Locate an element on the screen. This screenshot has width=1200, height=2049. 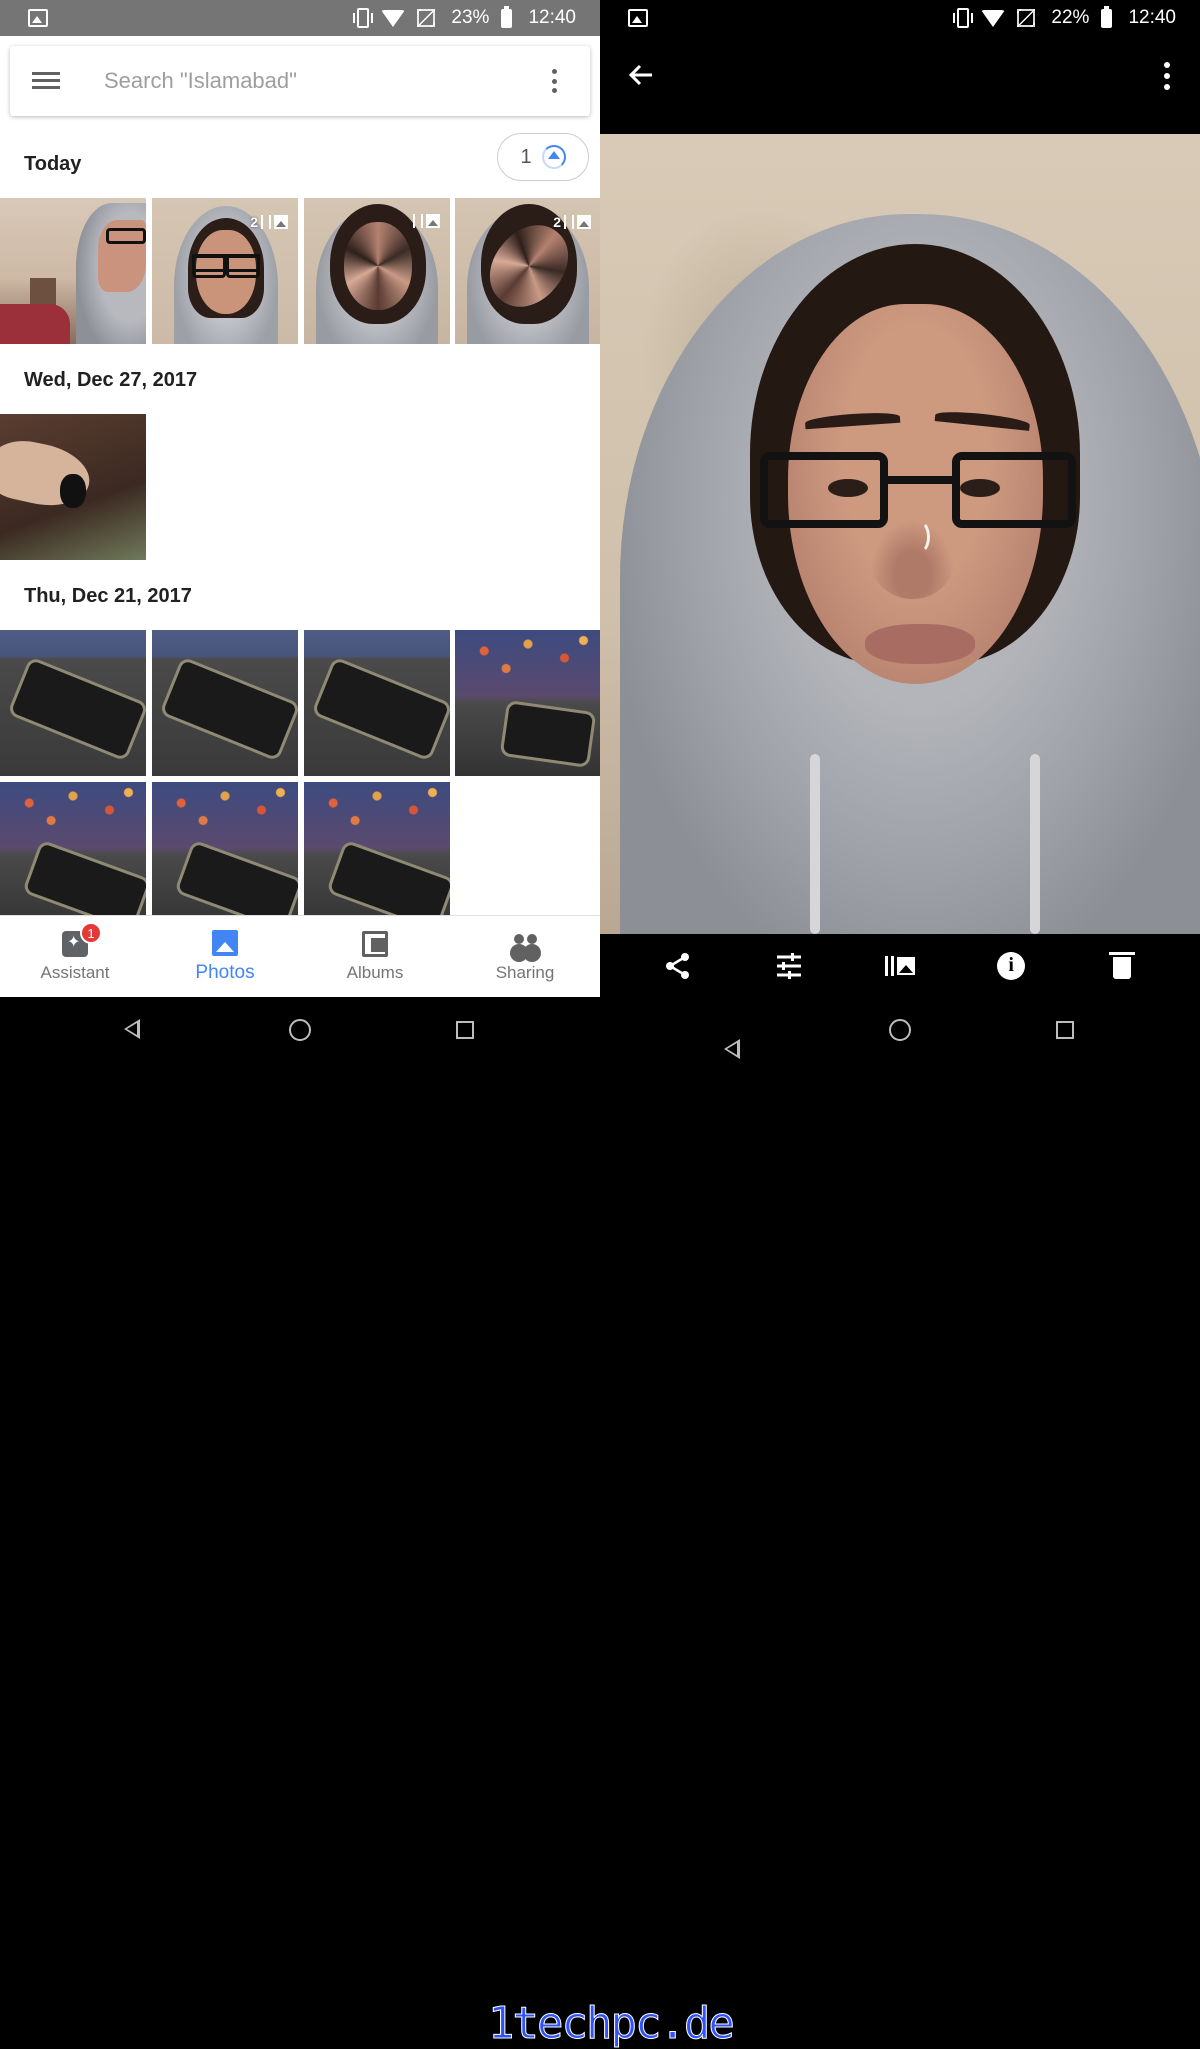
nav-albums: Albums is located at coordinates (375, 956).